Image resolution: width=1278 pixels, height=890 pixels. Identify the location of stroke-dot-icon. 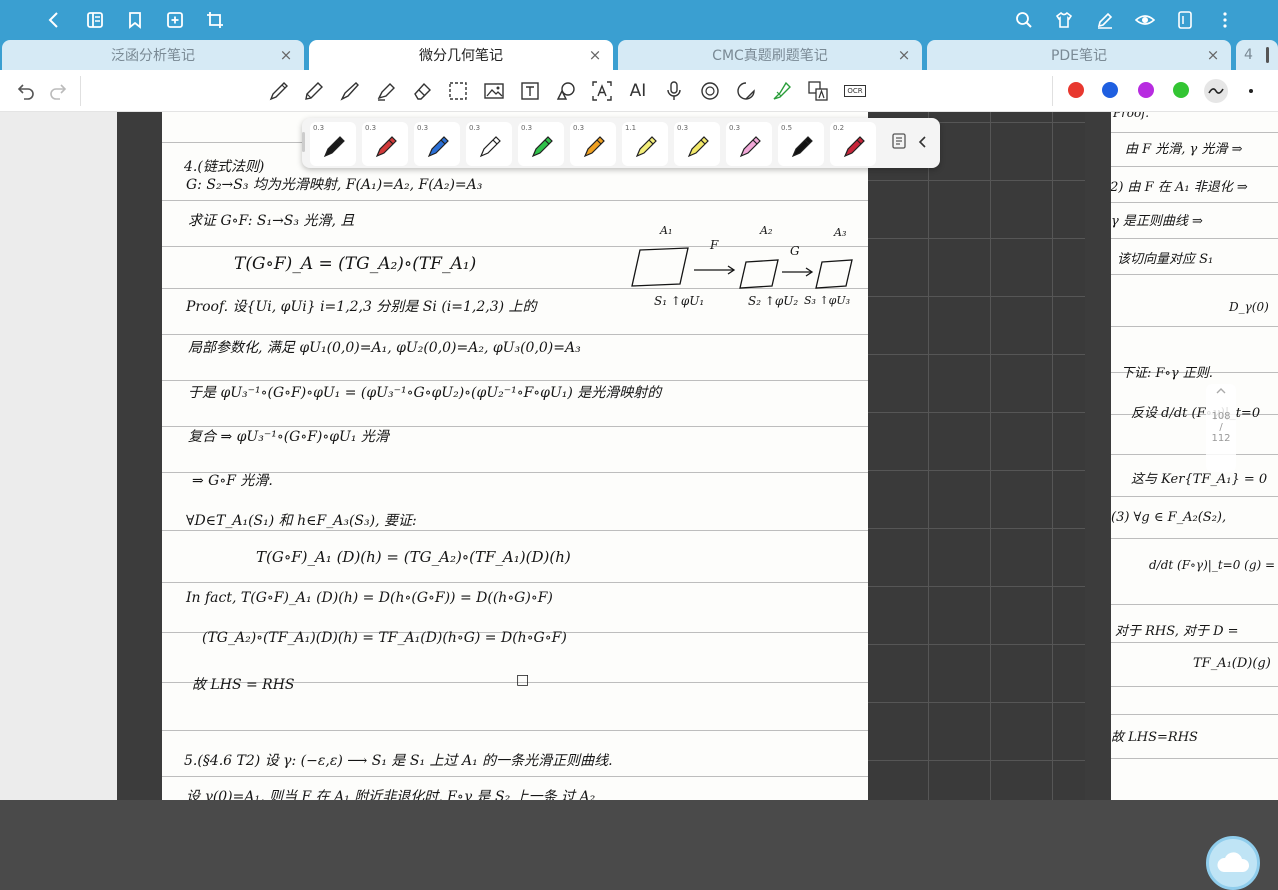
(1251, 91).